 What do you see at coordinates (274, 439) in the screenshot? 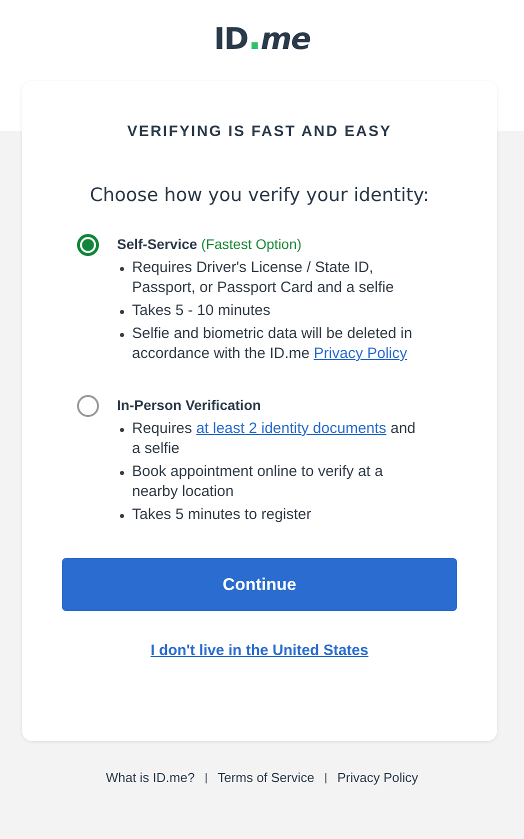
I see `bullet-text: Requires at least 2 identity documents and a selfie` at bounding box center [274, 439].